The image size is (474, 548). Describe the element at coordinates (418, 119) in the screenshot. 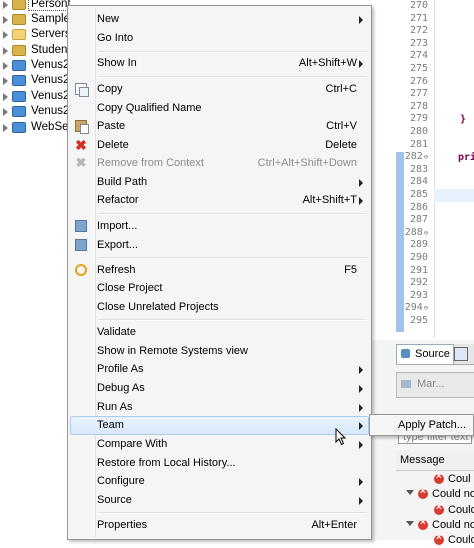

I see `line-number: 279` at that location.